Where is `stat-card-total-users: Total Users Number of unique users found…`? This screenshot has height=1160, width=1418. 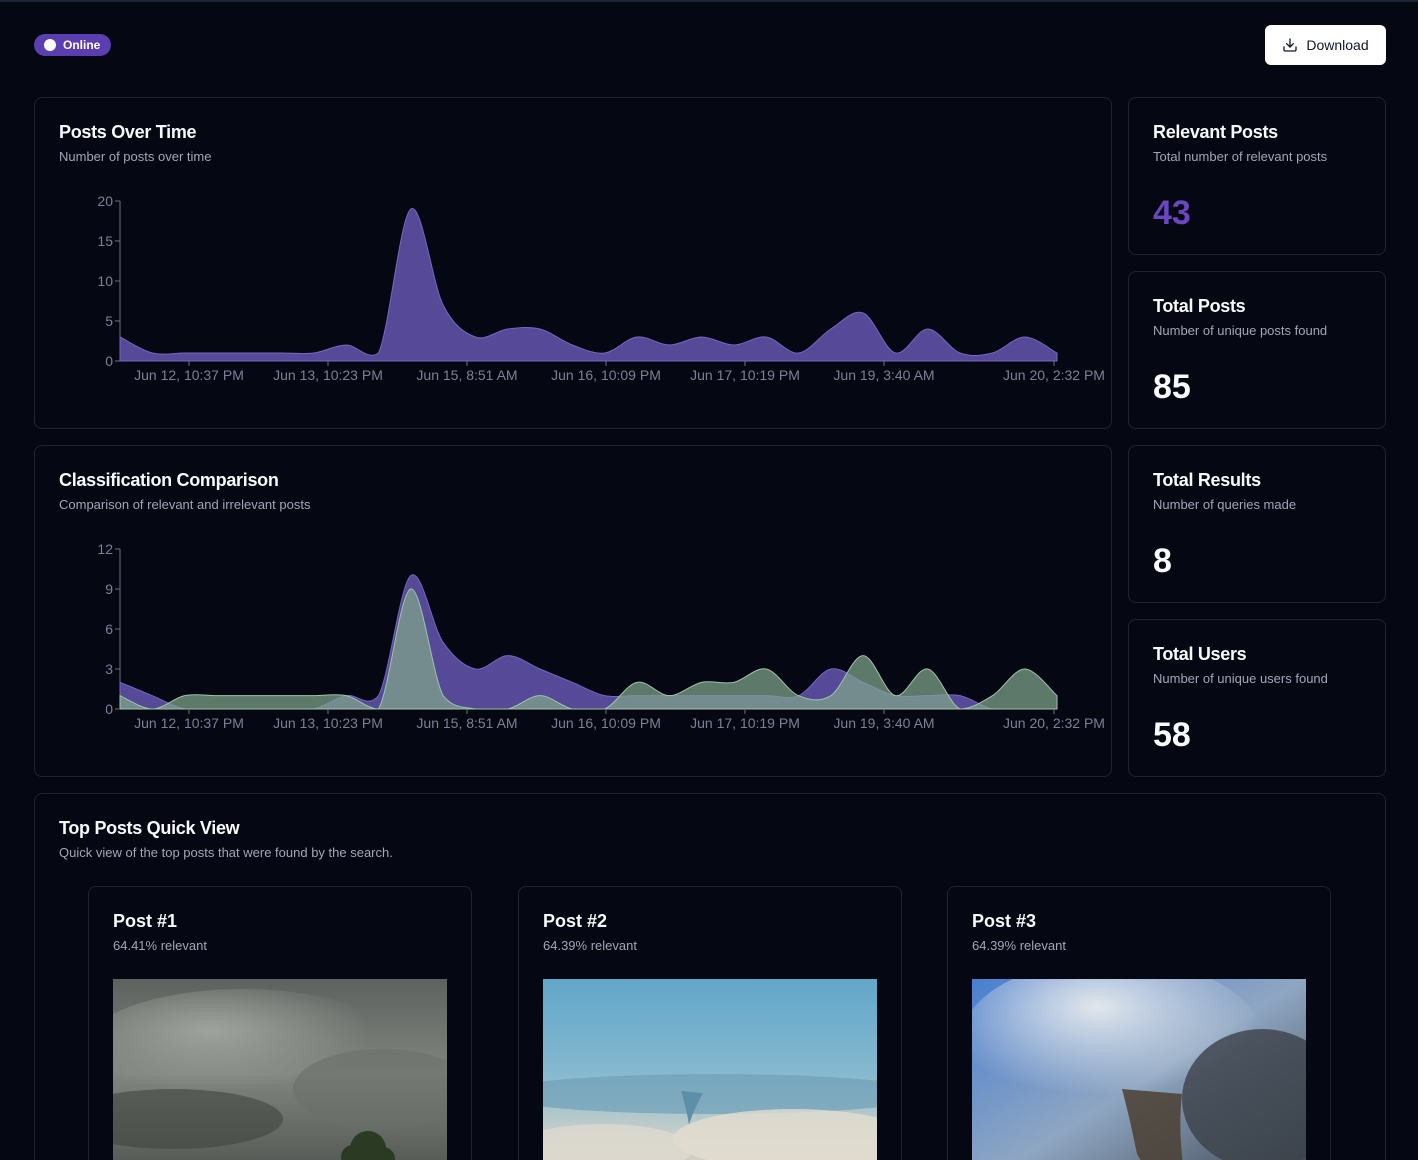 stat-card-total-users: Total Users Number of unique users found… is located at coordinates (1257, 698).